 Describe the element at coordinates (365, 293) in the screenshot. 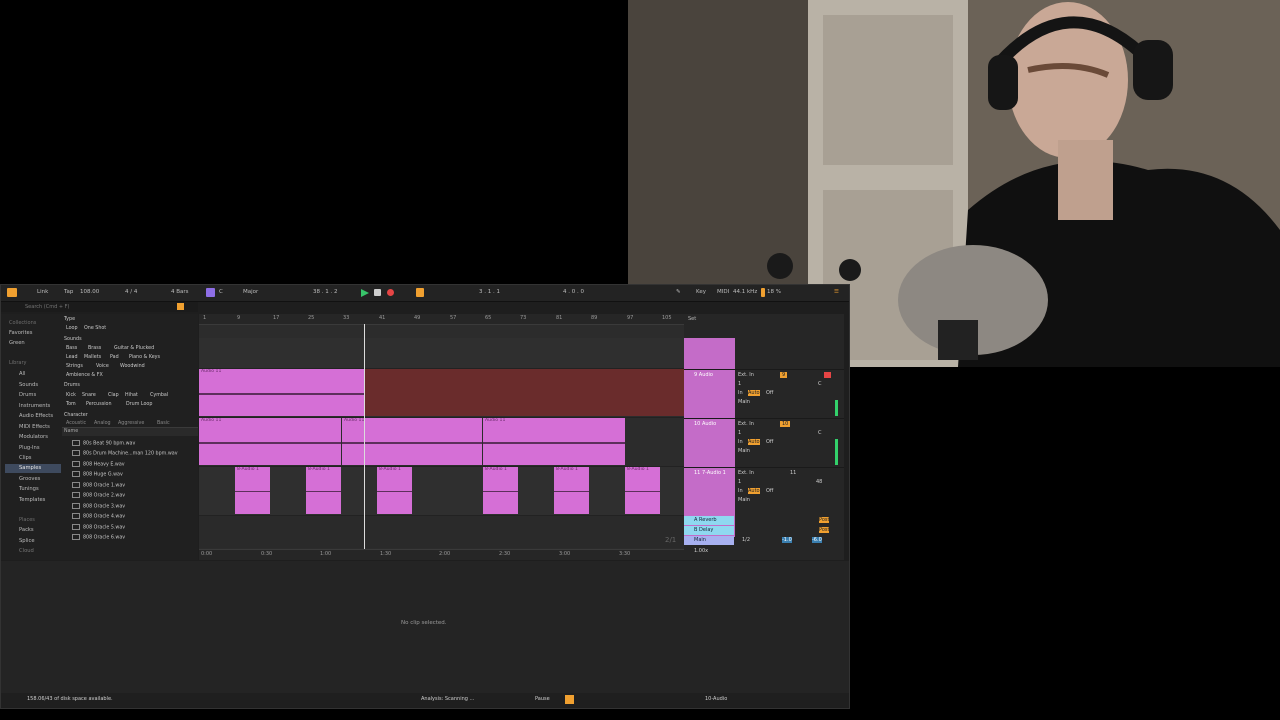

I see `play-icon` at that location.